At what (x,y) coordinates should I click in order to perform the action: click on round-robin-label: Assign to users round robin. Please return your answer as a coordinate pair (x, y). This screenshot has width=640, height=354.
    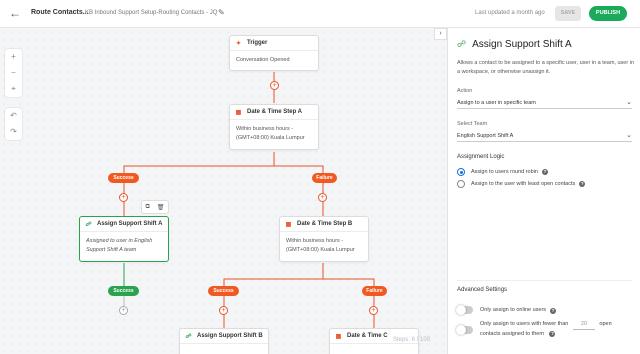
    Looking at the image, I should click on (504, 172).